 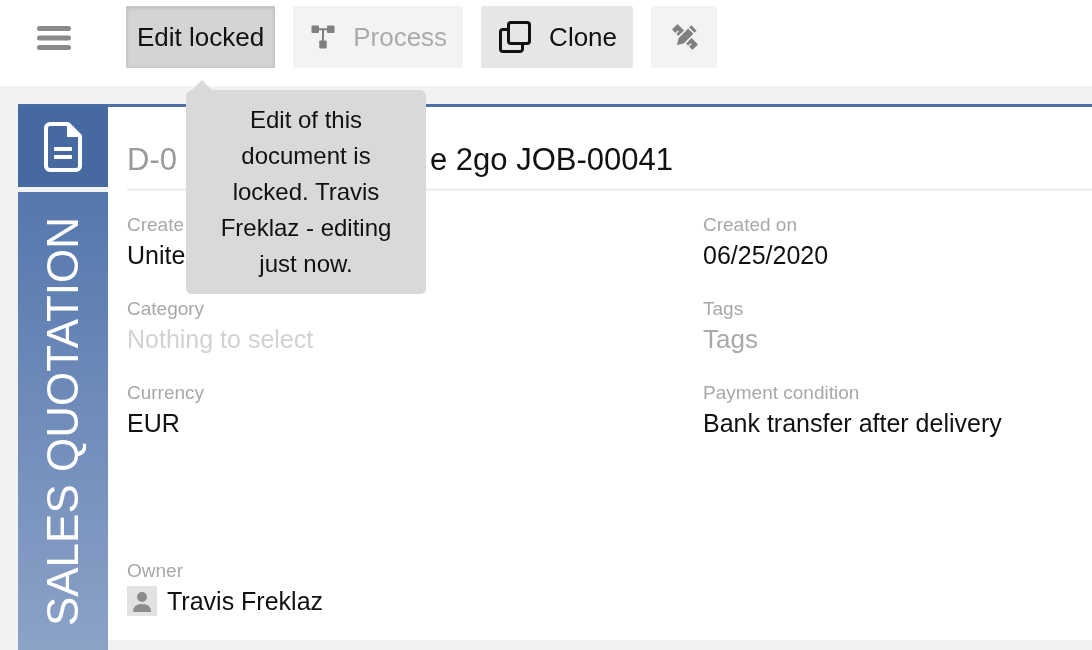 I want to click on field-value: 06/25/2020, so click(x=766, y=255).